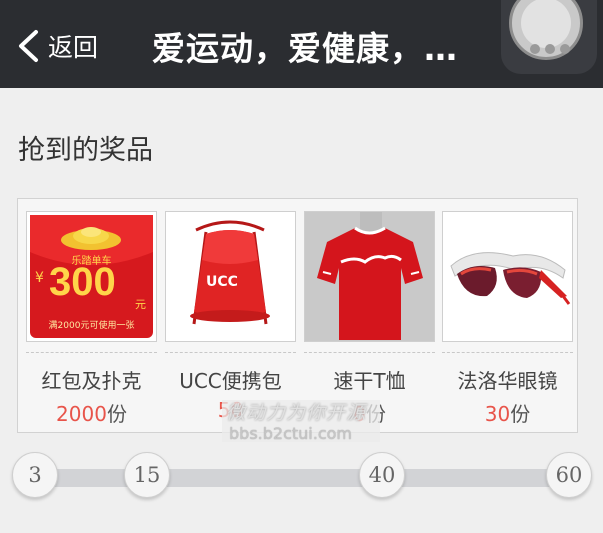 The width and height of the screenshot is (603, 533). What do you see at coordinates (140, 304) in the screenshot?
I see `envelope-yuan: 元` at bounding box center [140, 304].